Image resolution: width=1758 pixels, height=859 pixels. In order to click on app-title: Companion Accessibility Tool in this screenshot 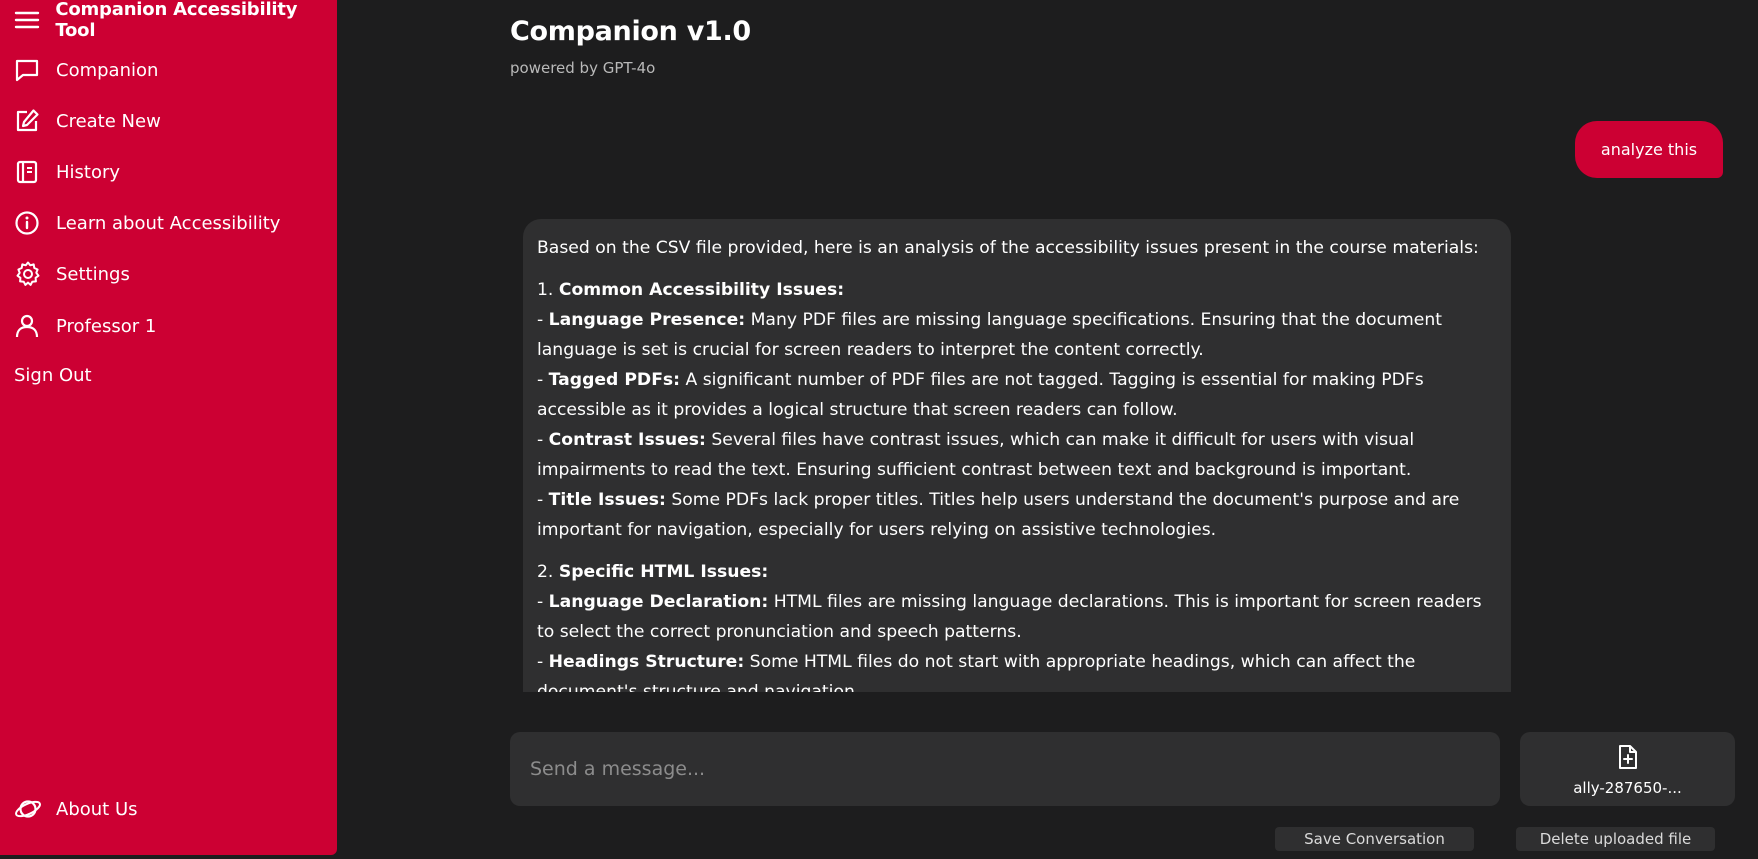, I will do `click(176, 20)`.